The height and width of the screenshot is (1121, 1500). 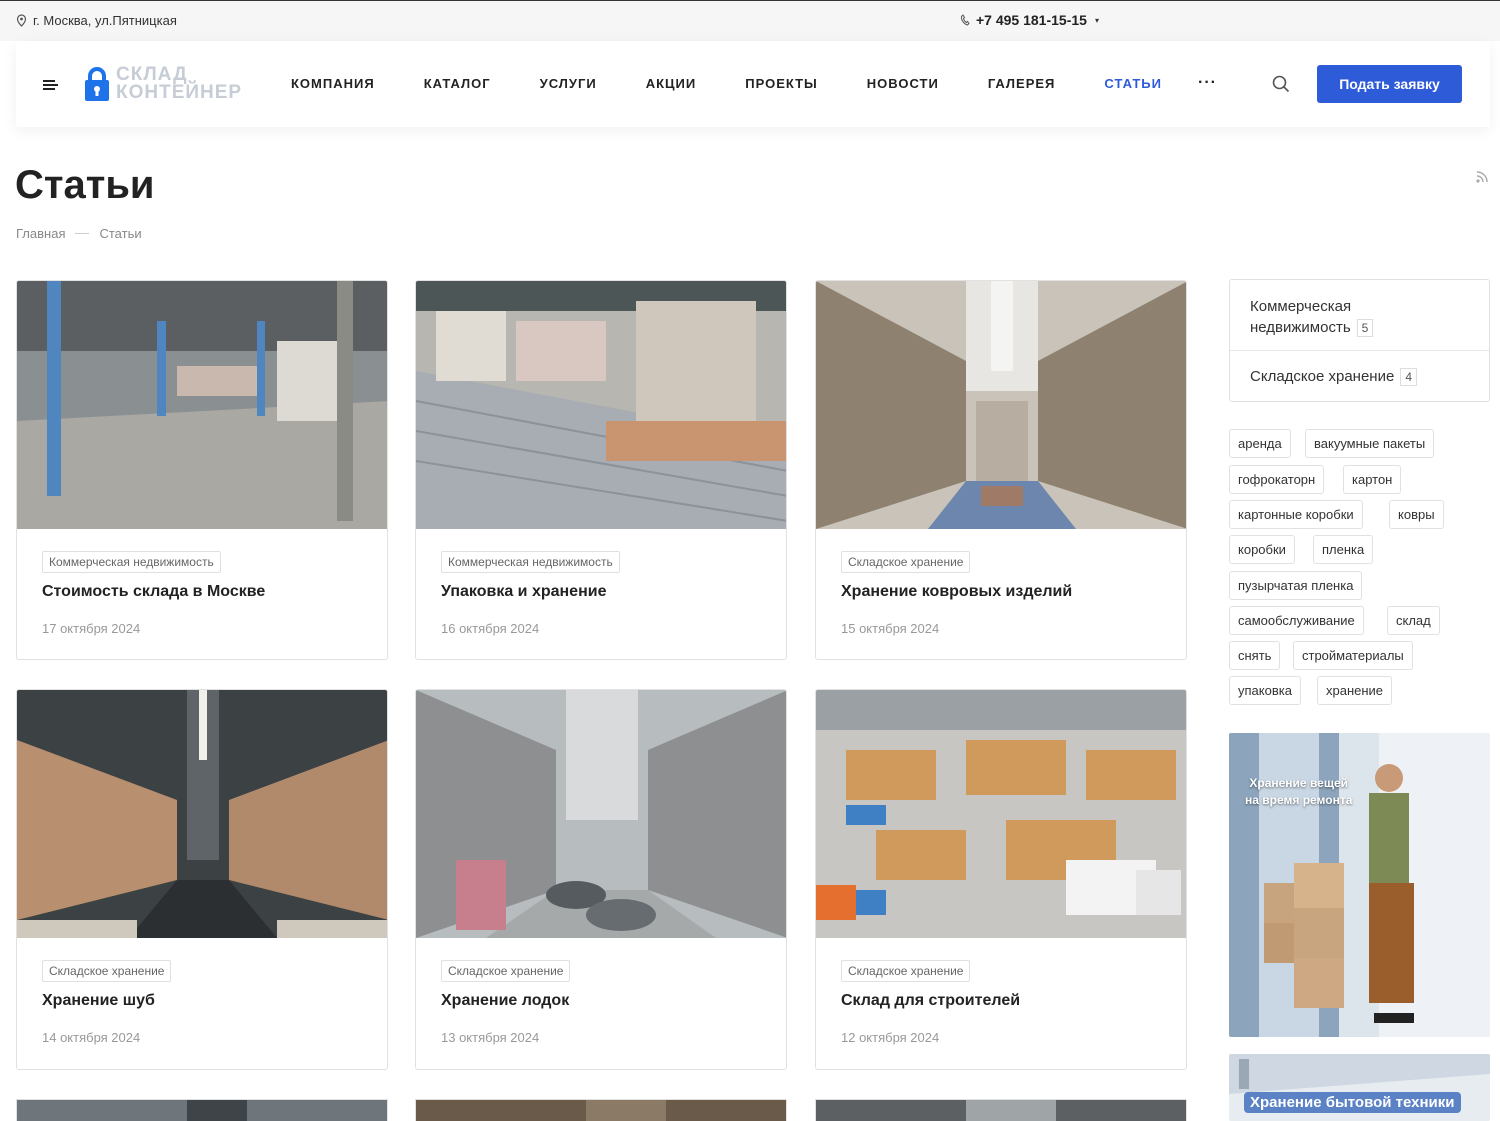 What do you see at coordinates (1296, 620) in the screenshot?
I see `tag-pill: самообслуживание` at bounding box center [1296, 620].